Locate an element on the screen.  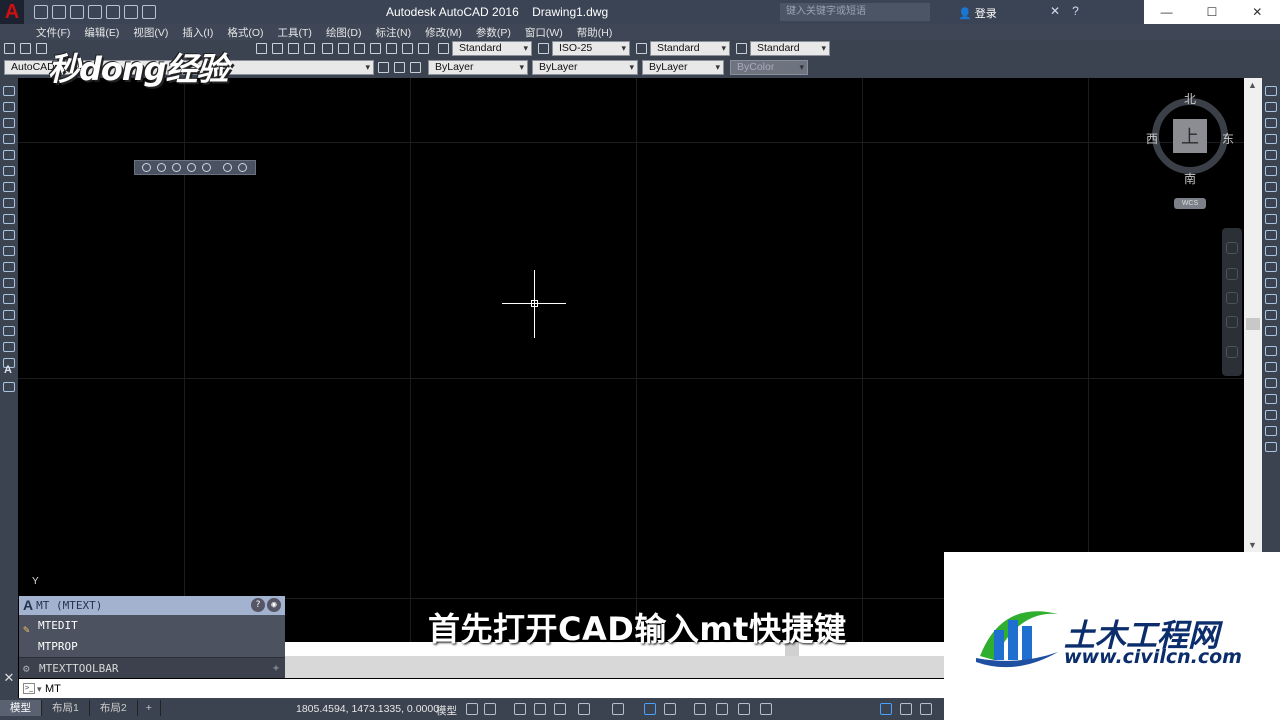
annotation-scale-icon is located at coordinates (926, 709).